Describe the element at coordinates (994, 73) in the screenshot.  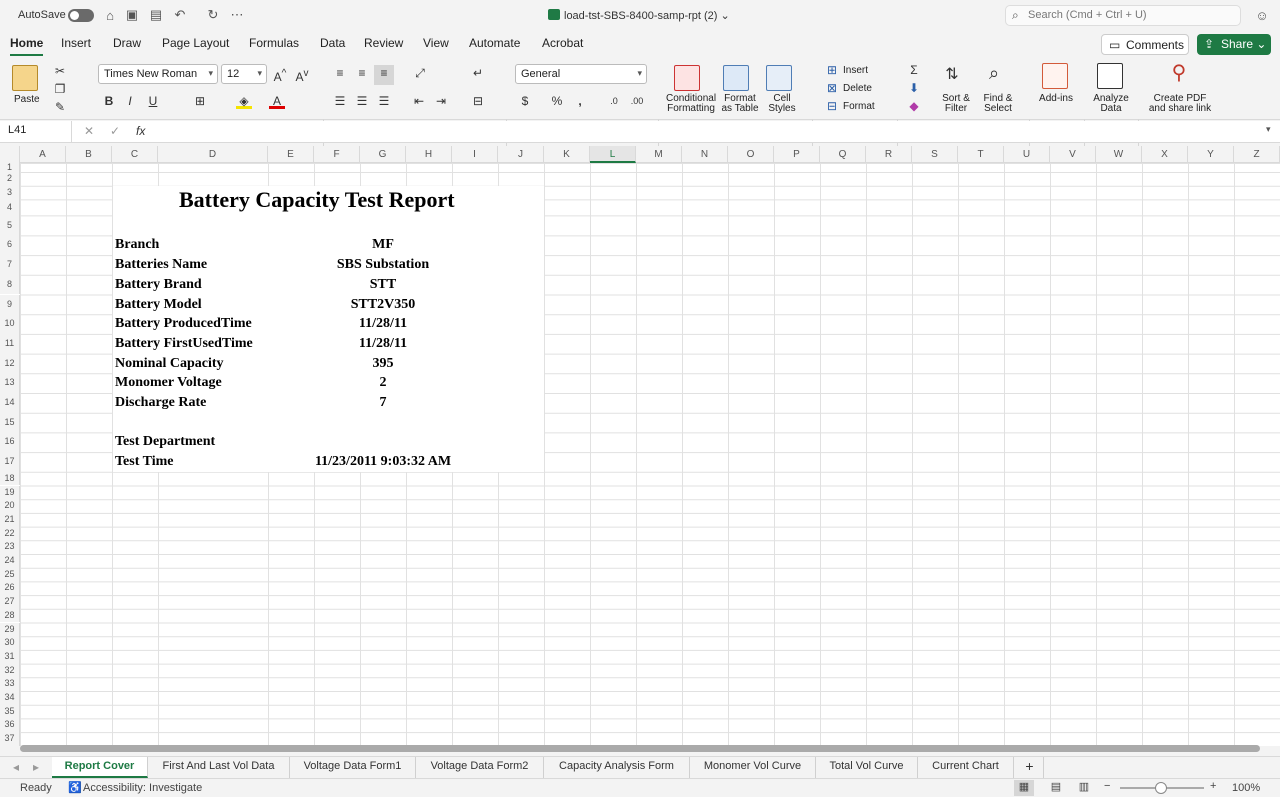
I see `find-select-icon: ⌕` at that location.